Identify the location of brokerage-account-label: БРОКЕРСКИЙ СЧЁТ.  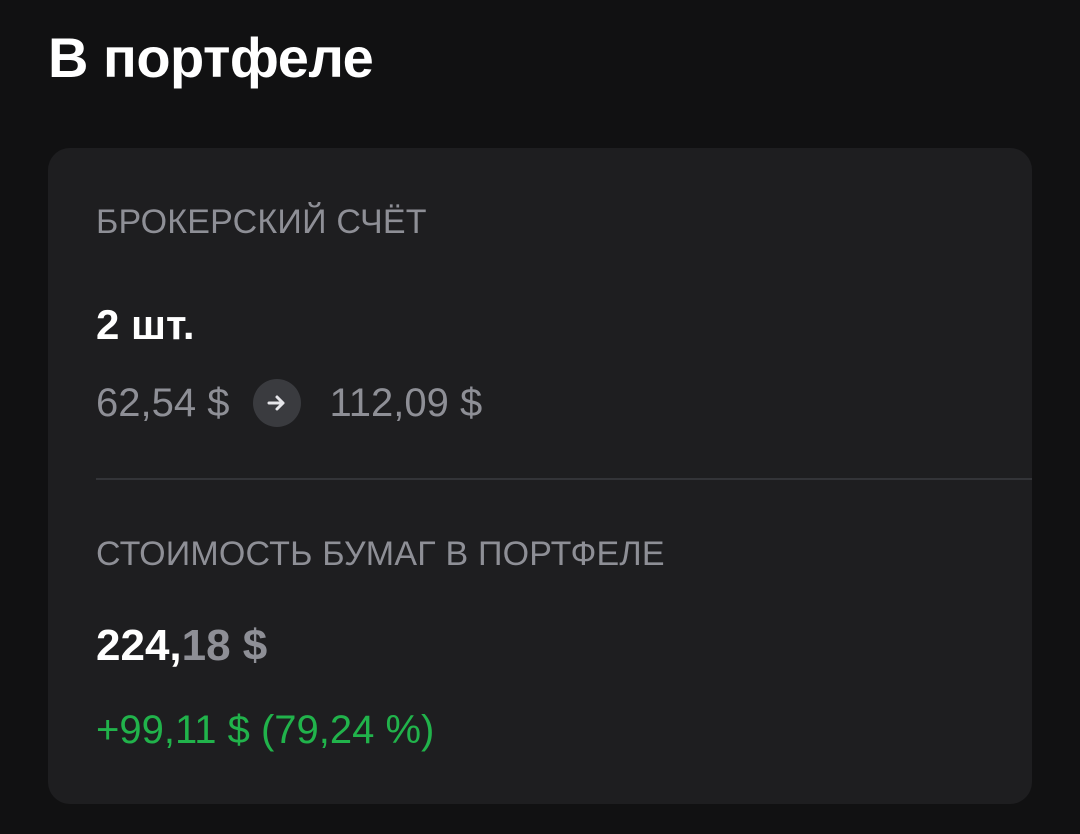
(261, 222).